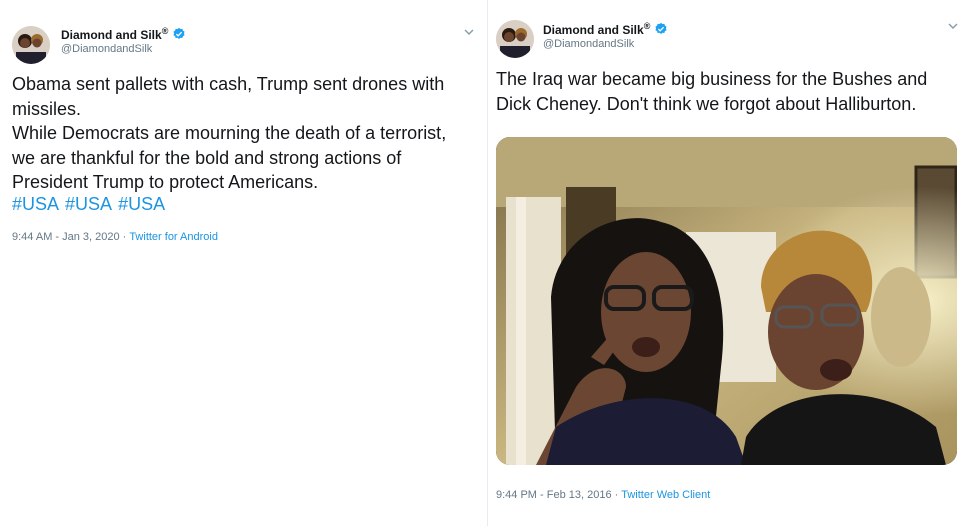 The image size is (980, 526). I want to click on timestamp: 9:44 AM - Jan 3, 2020, so click(66, 237).